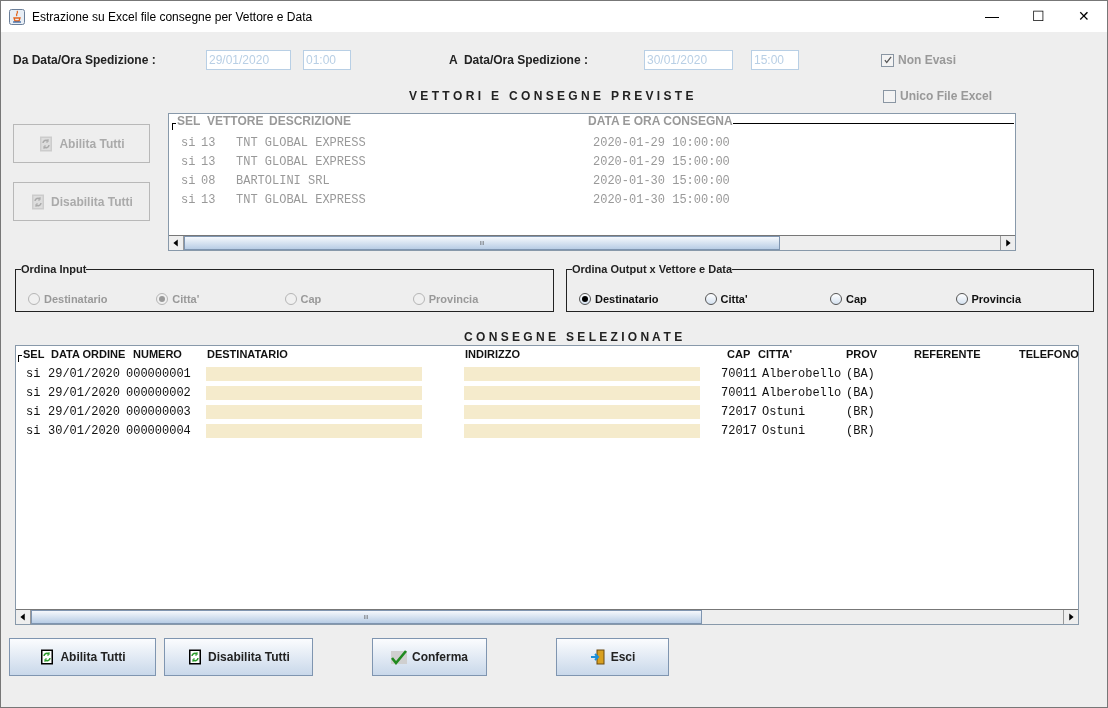 This screenshot has height=708, width=1108. What do you see at coordinates (158, 412) in the screenshot?
I see `table-cell-text: 000000003` at bounding box center [158, 412].